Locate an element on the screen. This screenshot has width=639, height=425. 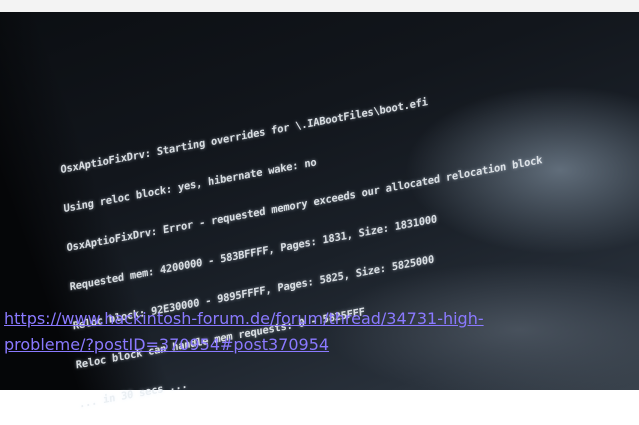
top-border is located at coordinates (319, 6).